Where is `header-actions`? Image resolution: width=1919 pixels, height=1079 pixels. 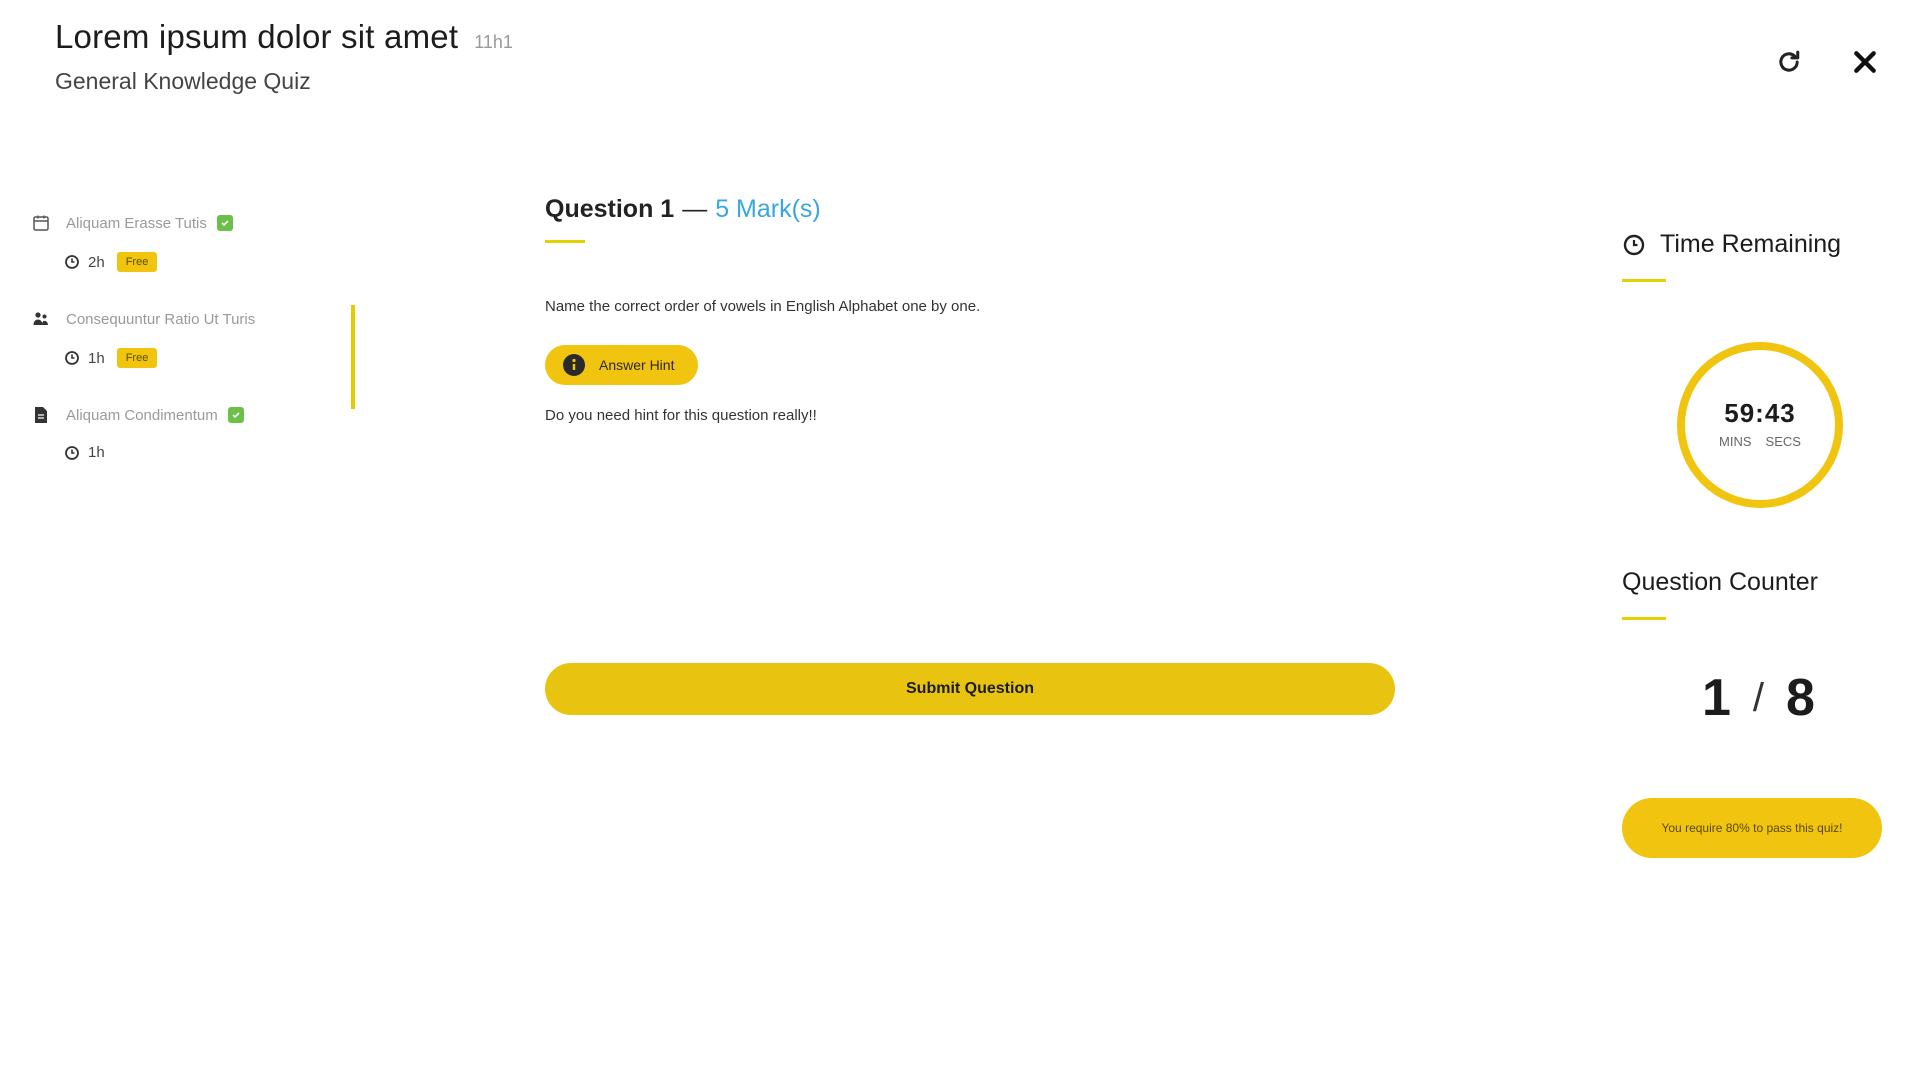
header-actions is located at coordinates (1827, 62).